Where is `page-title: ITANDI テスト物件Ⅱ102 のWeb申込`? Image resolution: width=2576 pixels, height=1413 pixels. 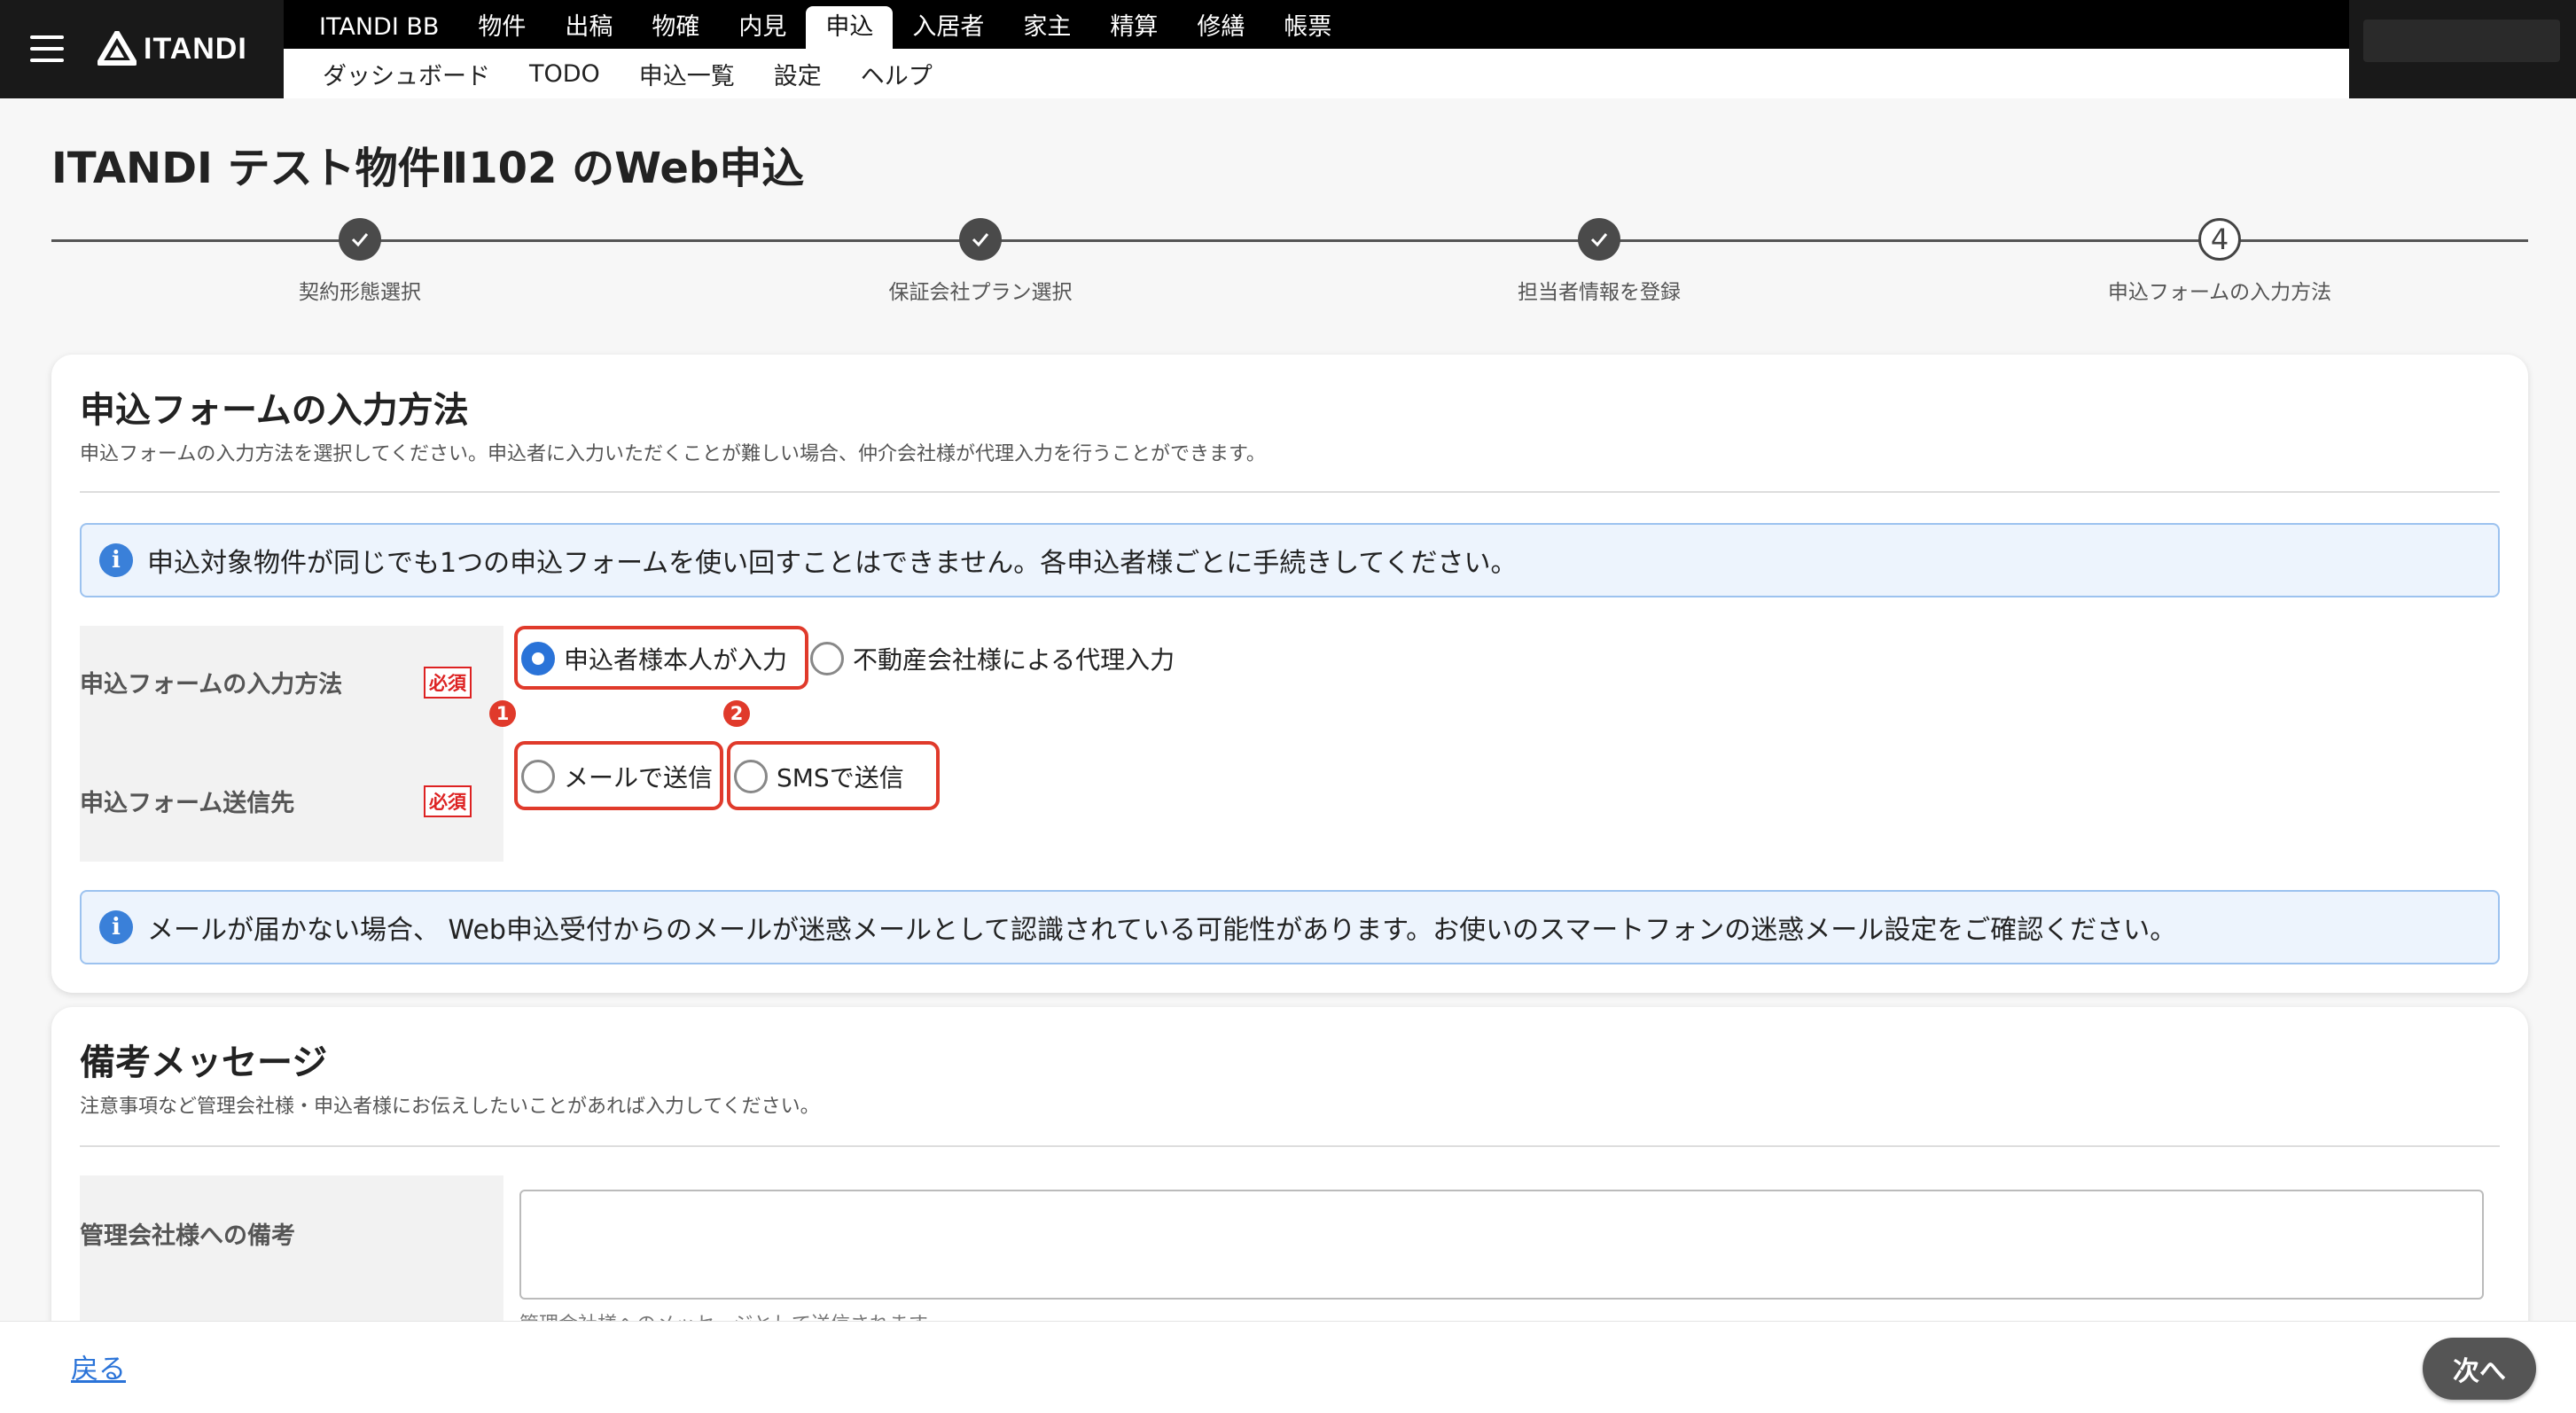
page-title: ITANDI テスト物件Ⅱ102 のWeb申込 is located at coordinates (428, 168).